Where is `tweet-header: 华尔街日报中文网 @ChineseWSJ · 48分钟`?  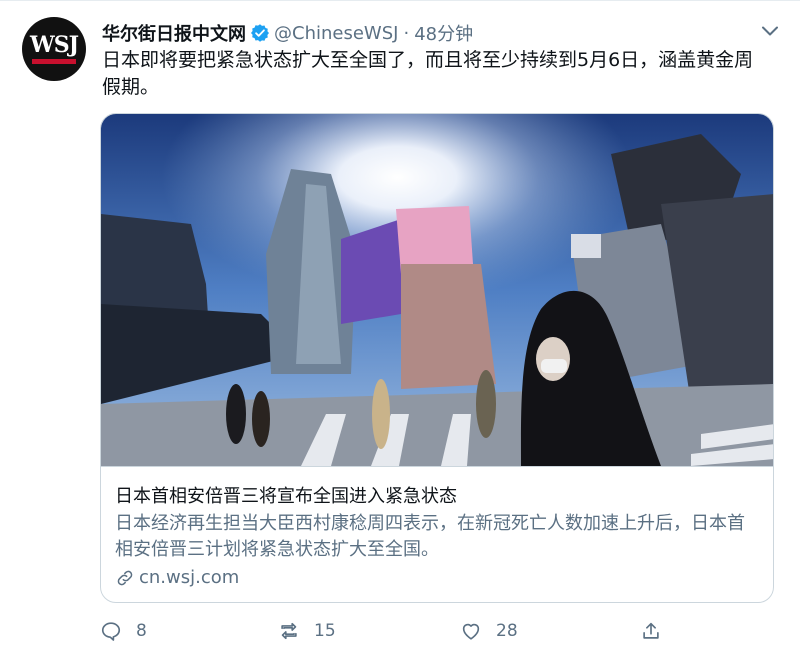
tweet-header: 华尔街日报中文网 @ChineseWSJ · 48分钟 is located at coordinates (441, 33).